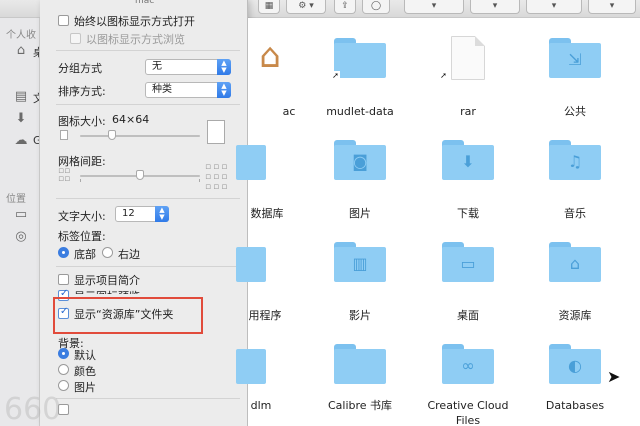 This screenshot has width=640, height=426. What do you see at coordinates (360, 111) in the screenshot?
I see `file-label: mudlet-data` at bounding box center [360, 111].